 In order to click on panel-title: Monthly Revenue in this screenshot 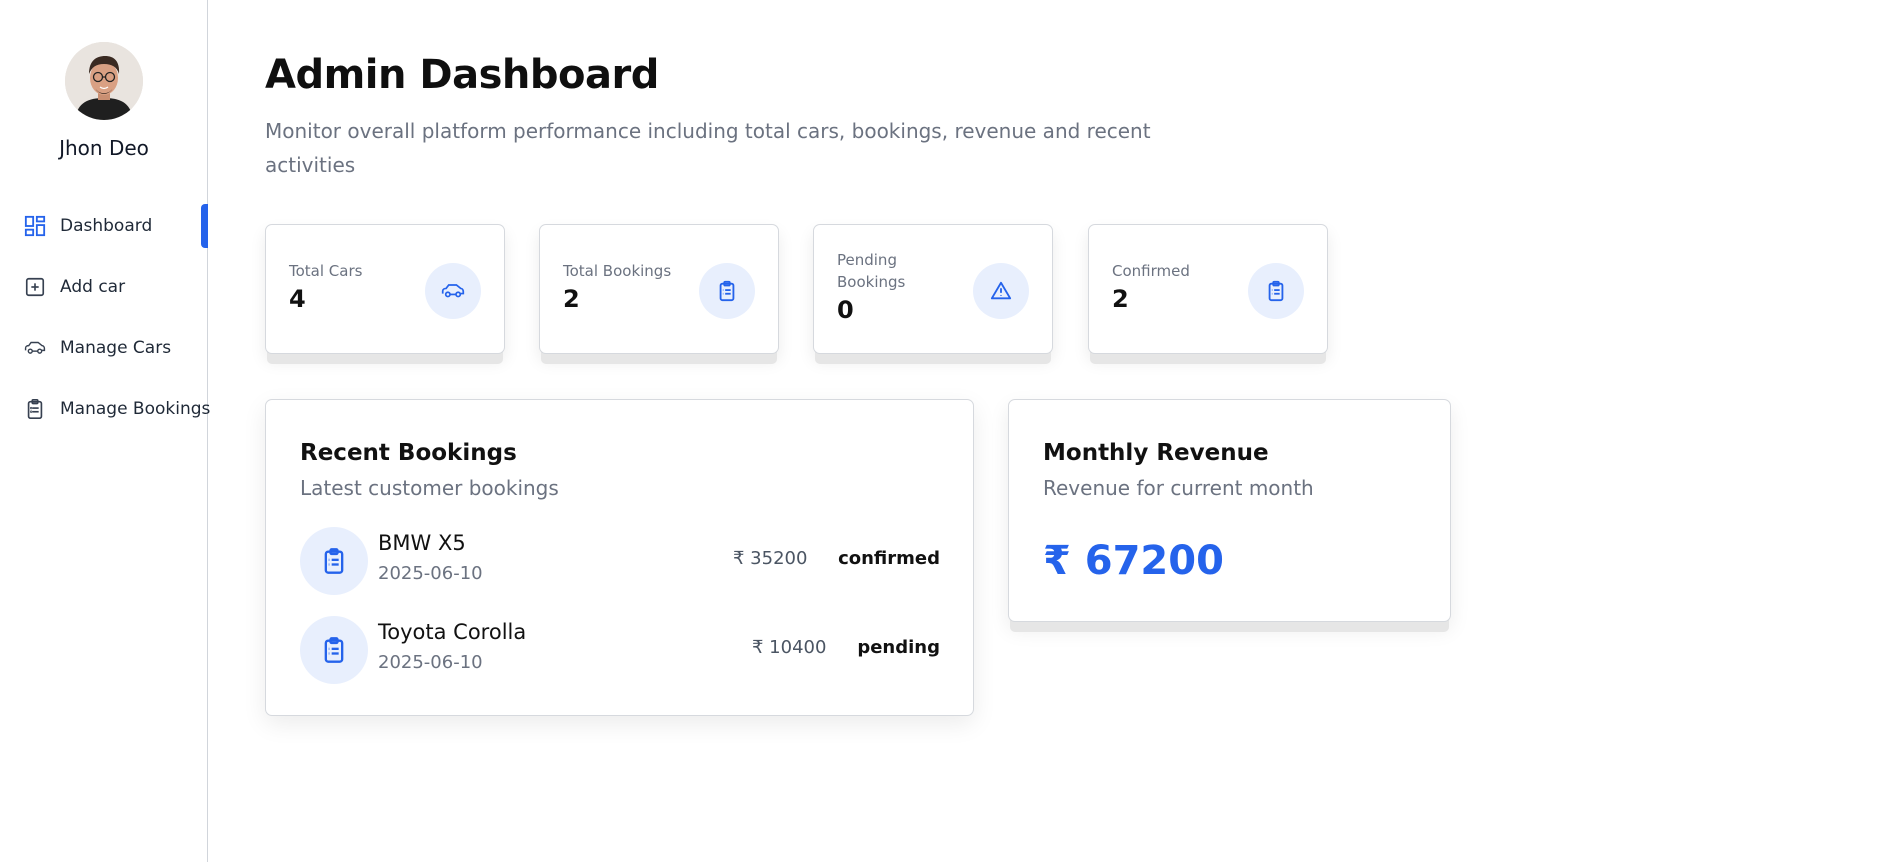, I will do `click(1156, 453)`.